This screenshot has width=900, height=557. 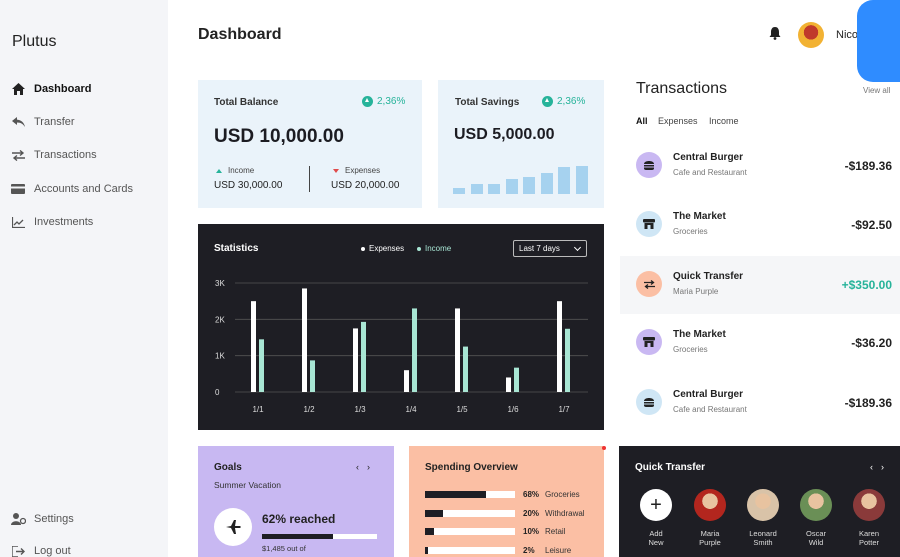 What do you see at coordinates (878, 41) in the screenshot?
I see `floating-action-button` at bounding box center [878, 41].